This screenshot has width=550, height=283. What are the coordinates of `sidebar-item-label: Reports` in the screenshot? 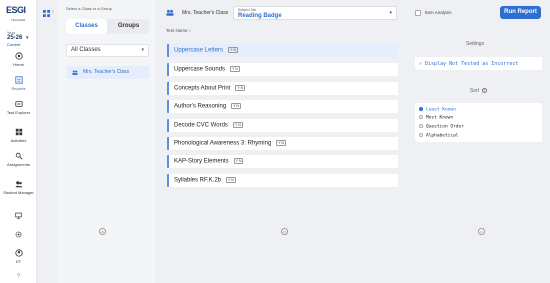 It's located at (18, 88).